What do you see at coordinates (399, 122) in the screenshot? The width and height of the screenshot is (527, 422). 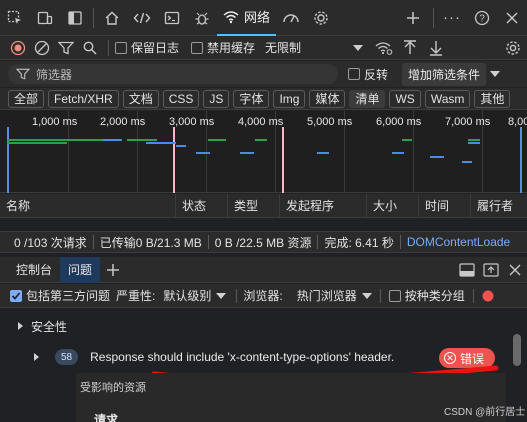 I see `timeline-tick-label: 6,000 ms` at bounding box center [399, 122].